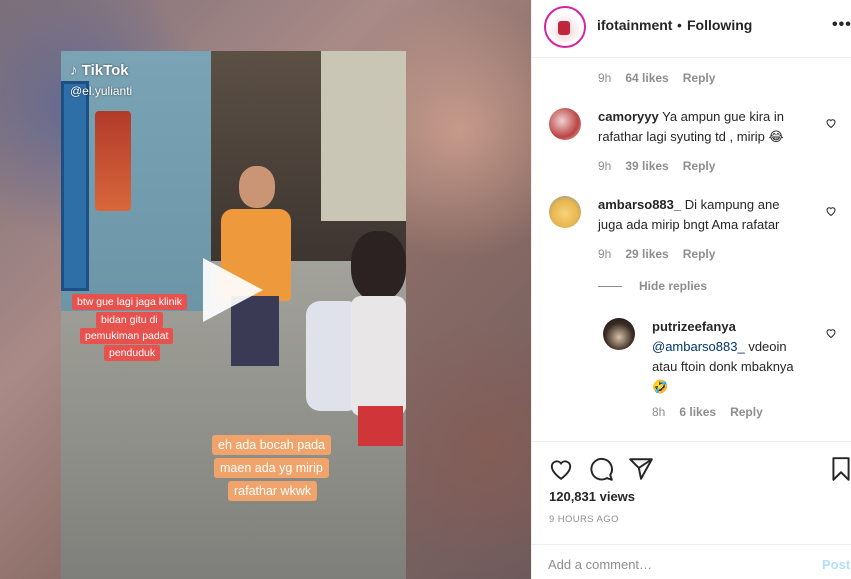 The image size is (851, 579). What do you see at coordinates (610, 286) in the screenshot?
I see `hide-replies-line` at bounding box center [610, 286].